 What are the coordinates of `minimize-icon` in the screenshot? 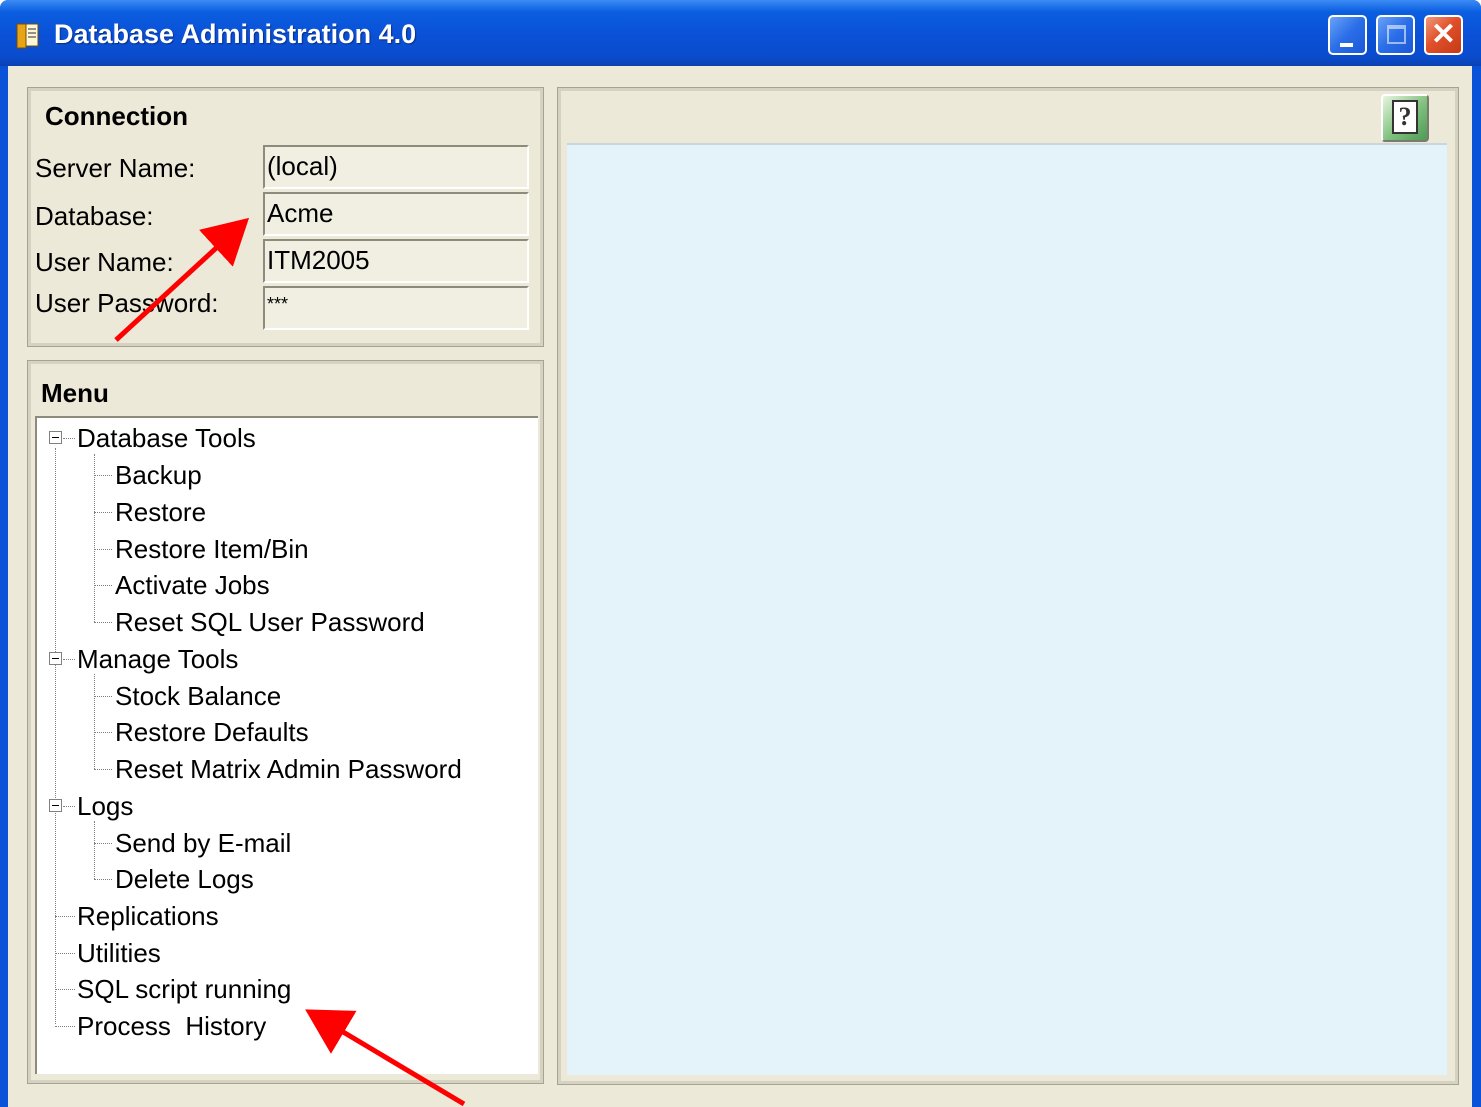 It's located at (1346, 45).